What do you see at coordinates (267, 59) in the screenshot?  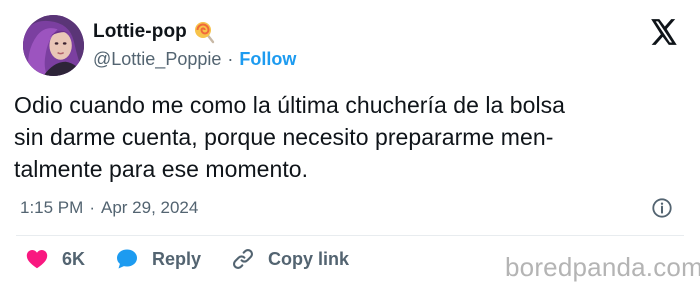 I see `follow-button: Follow` at bounding box center [267, 59].